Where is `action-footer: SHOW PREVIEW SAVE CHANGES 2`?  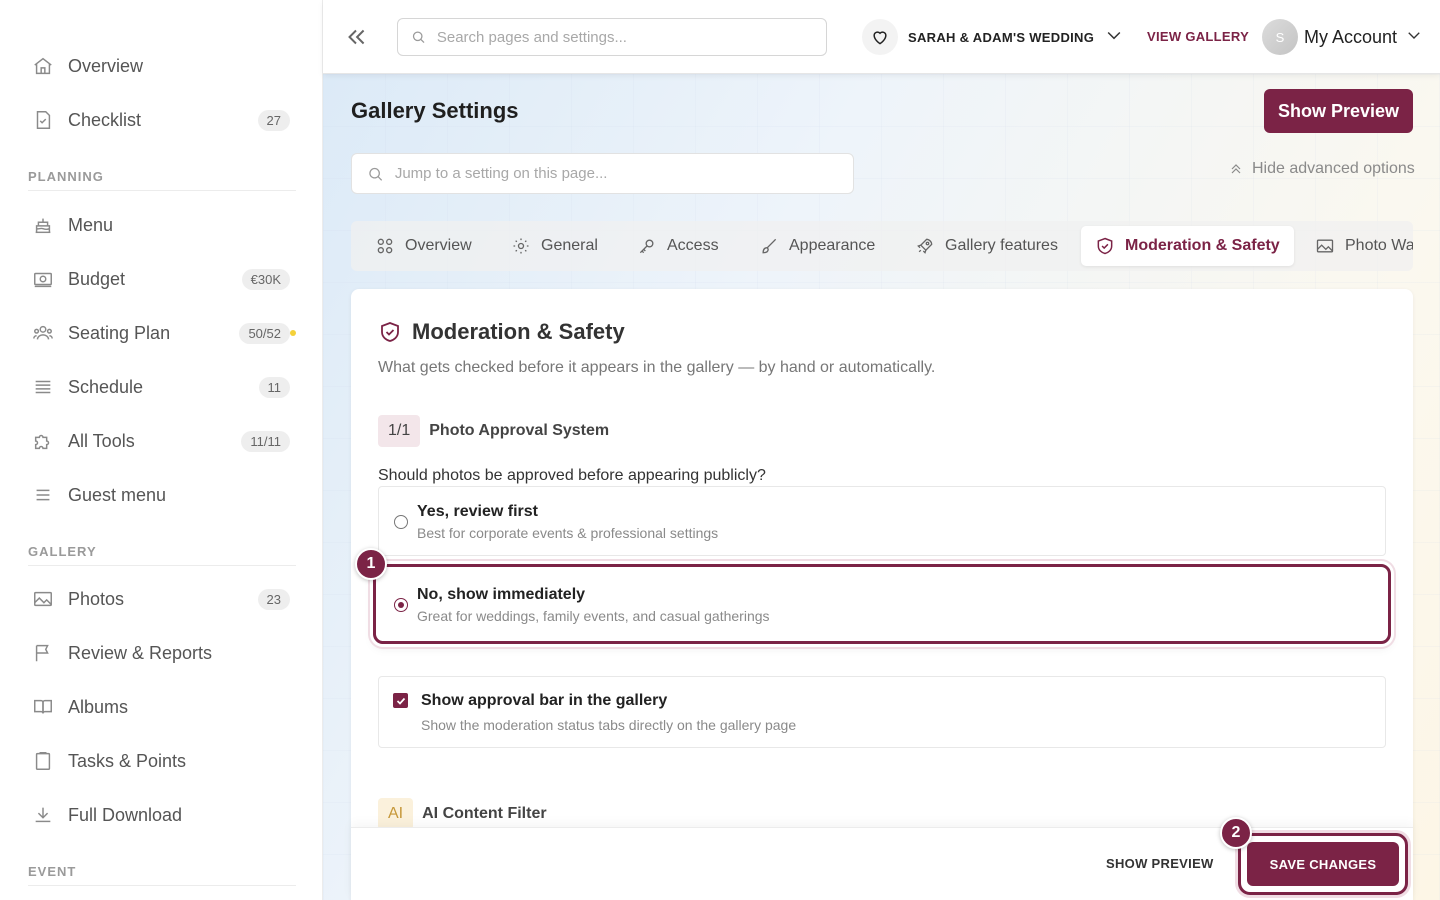
action-footer: SHOW PREVIEW SAVE CHANGES 2 is located at coordinates (882, 858).